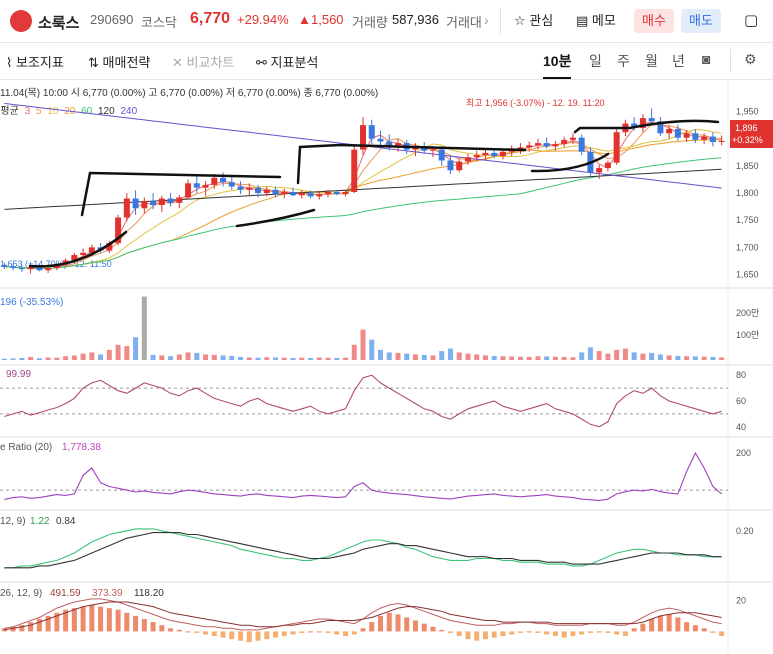 The image size is (773, 654). What do you see at coordinates (701, 21) in the screenshot?
I see `sell-button: 매도` at bounding box center [701, 21].